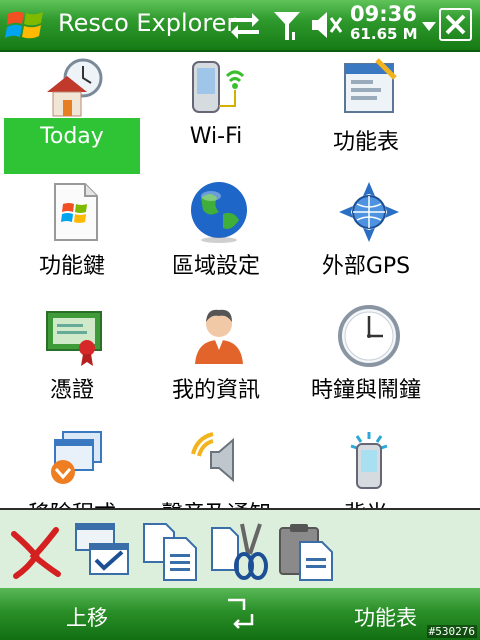 The image size is (480, 640). What do you see at coordinates (87, 617) in the screenshot?
I see `softkey-left-button: 上移` at bounding box center [87, 617].